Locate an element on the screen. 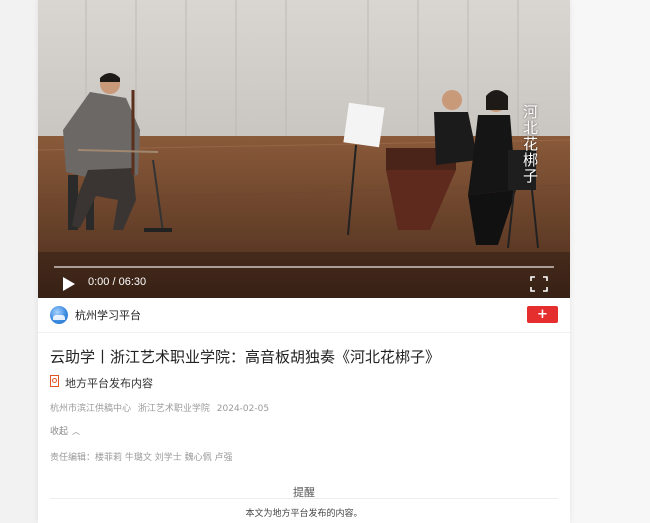  article-meta: 杭州市滨江供稿中心 浙江艺术职业学院 2024-02-05 is located at coordinates (161, 407).